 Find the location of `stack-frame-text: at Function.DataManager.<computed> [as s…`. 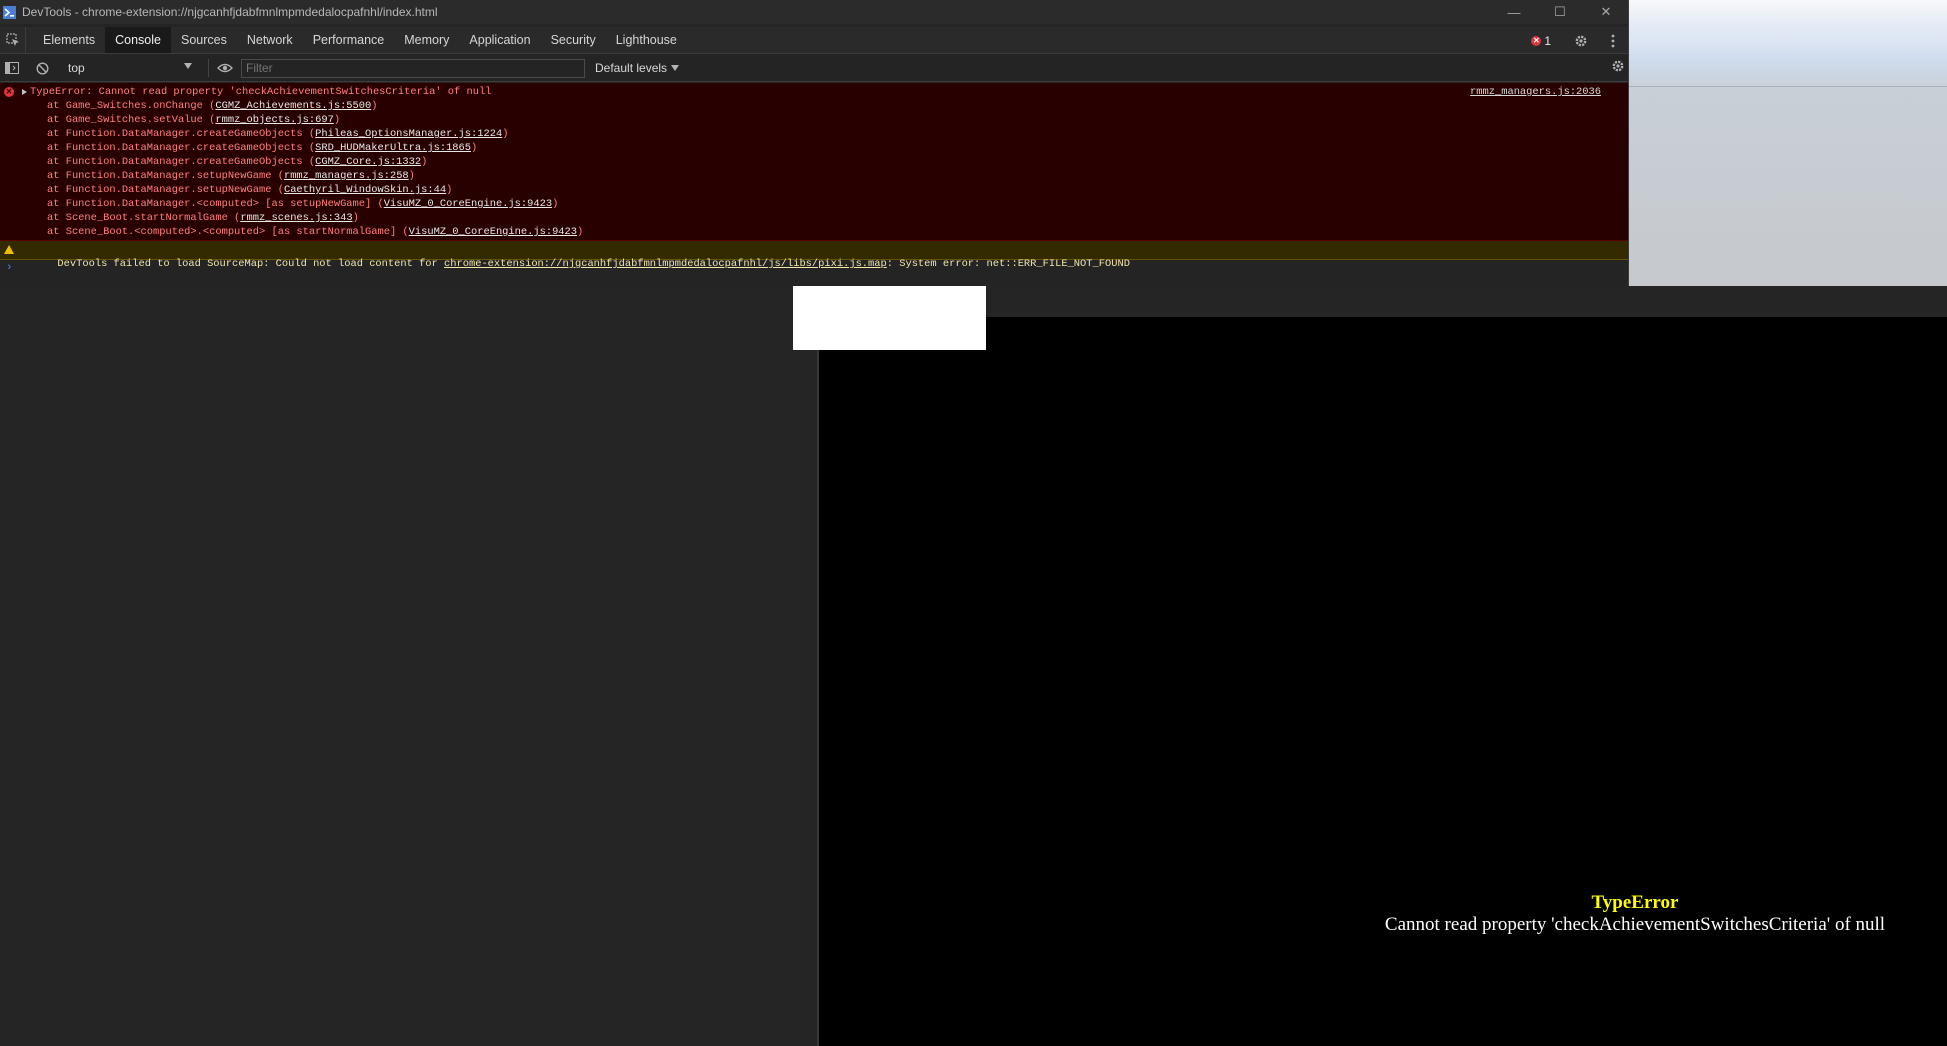

stack-frame-text: at Function.DataManager.<computed> [as s… is located at coordinates (215, 204).